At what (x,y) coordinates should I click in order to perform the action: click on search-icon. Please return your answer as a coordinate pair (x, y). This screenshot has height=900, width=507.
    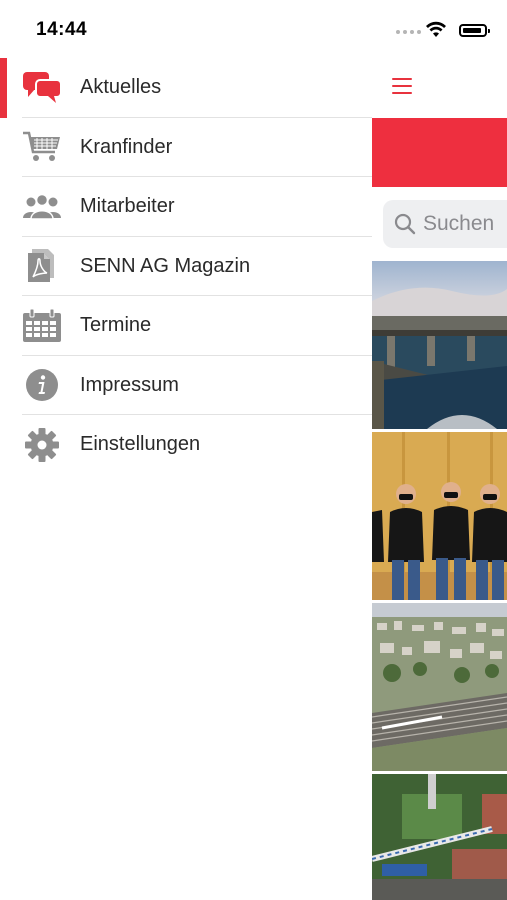
    Looking at the image, I should click on (405, 224).